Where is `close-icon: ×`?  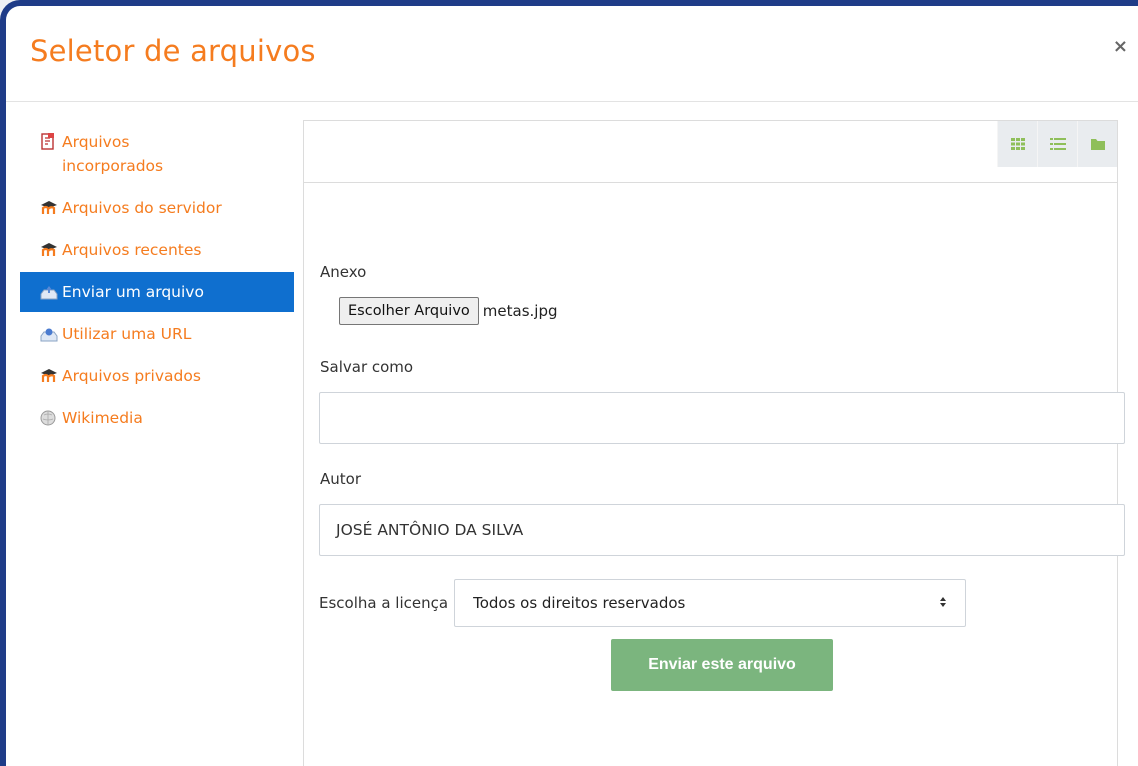
close-icon: × is located at coordinates (1120, 46).